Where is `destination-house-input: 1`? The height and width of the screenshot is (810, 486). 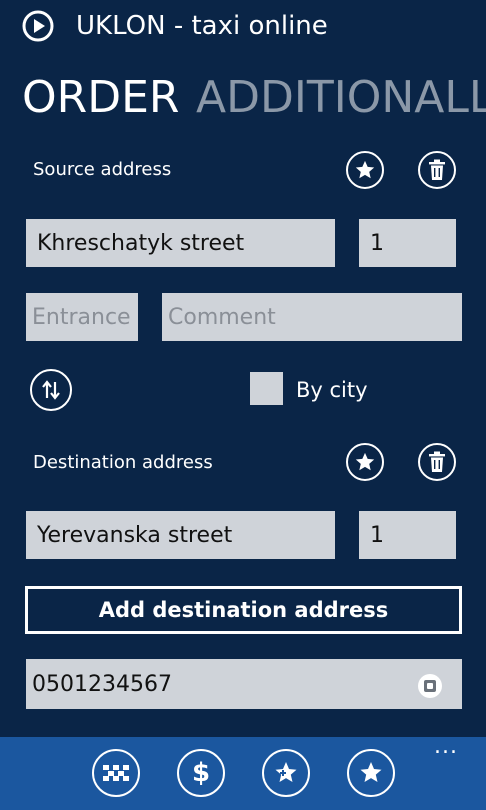 destination-house-input: 1 is located at coordinates (407, 535).